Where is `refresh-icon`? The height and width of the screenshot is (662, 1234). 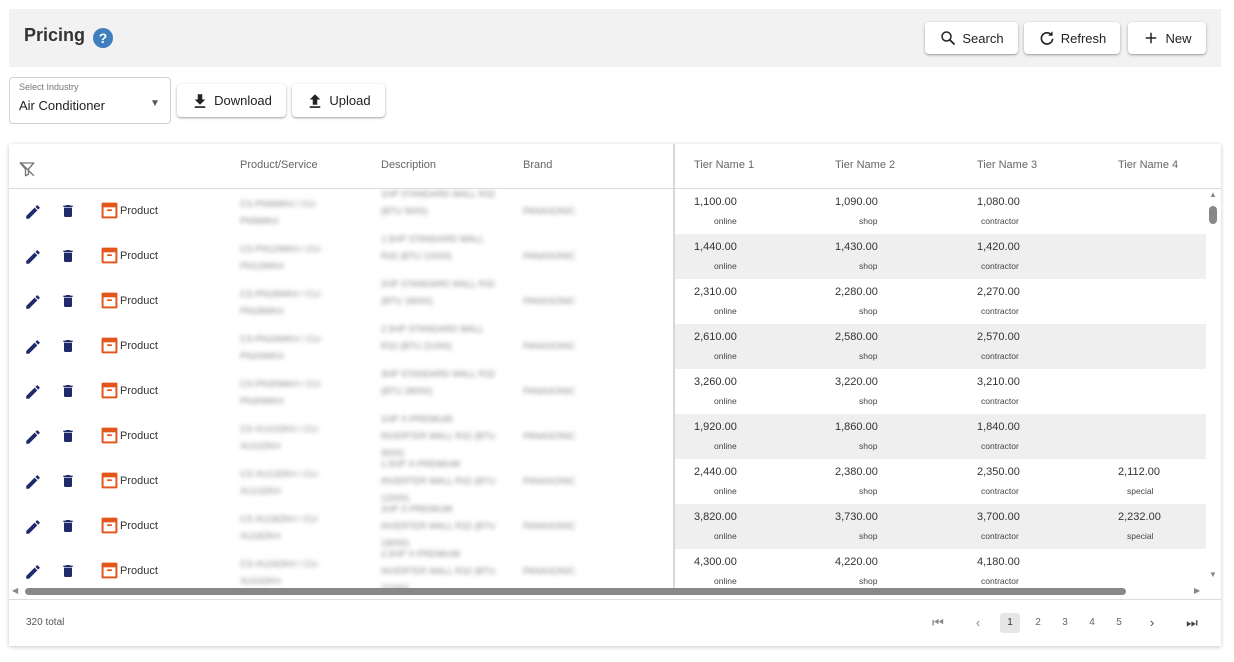
refresh-icon is located at coordinates (1047, 38).